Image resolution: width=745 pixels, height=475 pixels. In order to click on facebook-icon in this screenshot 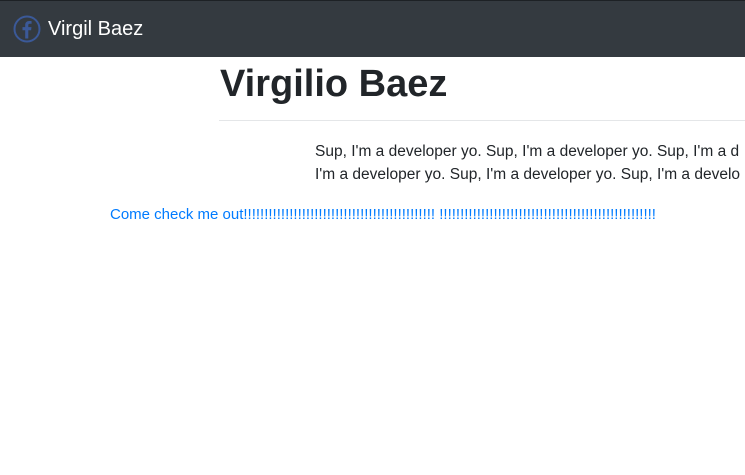, I will do `click(27, 29)`.